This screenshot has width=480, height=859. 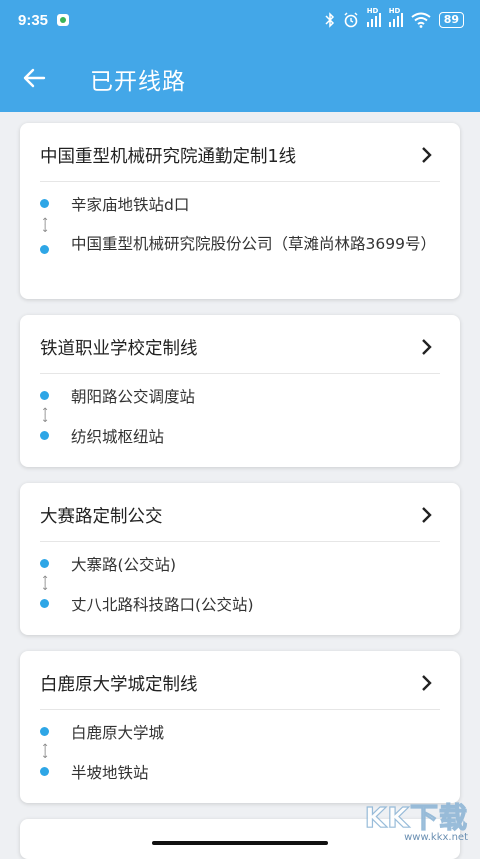 I want to click on destination-label: 丈八北路科技路口(公交站), so click(x=162, y=605).